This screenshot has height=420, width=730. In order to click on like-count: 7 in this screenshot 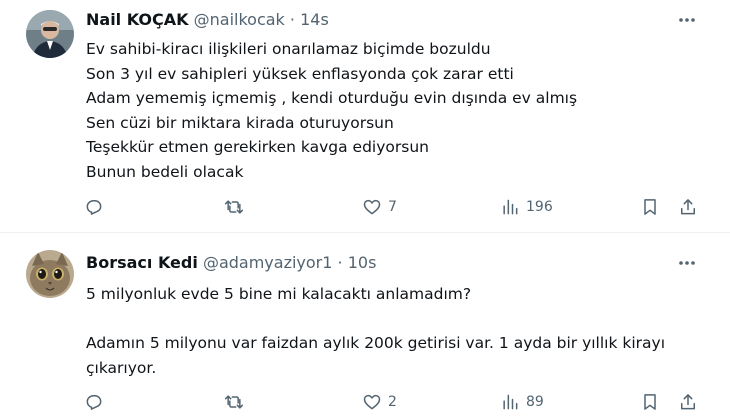, I will do `click(392, 207)`.